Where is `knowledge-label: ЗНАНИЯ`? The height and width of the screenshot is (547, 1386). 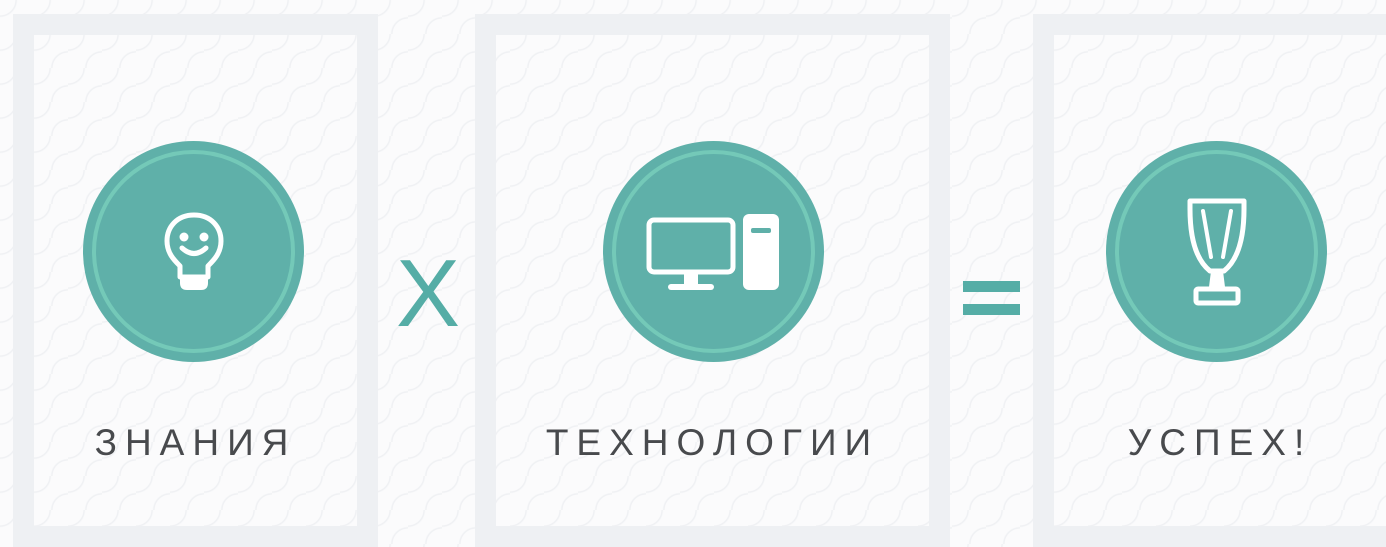
knowledge-label: ЗНАНИЯ is located at coordinates (195, 442).